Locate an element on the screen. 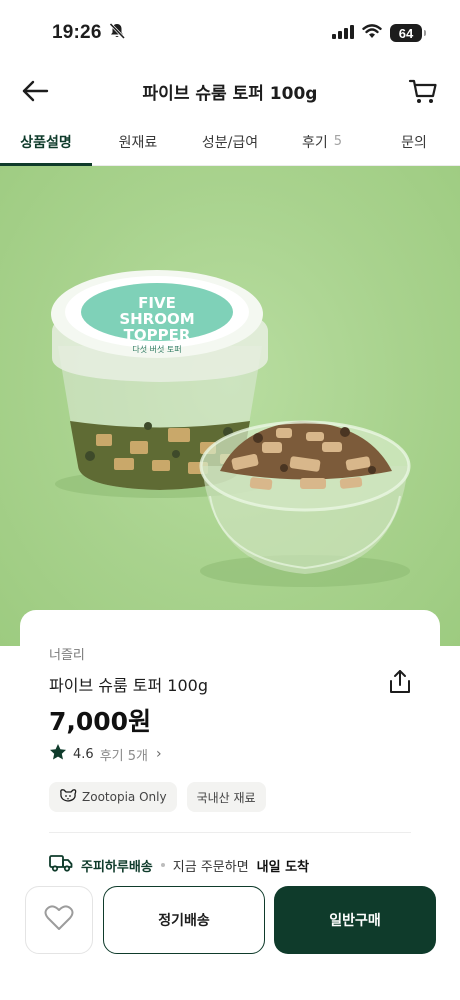  tag-label: 국내산 재료 is located at coordinates (226, 797).